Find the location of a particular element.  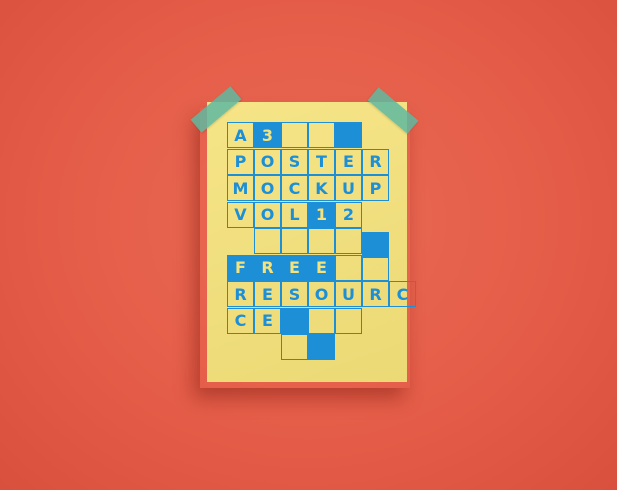

grid-cell: V is located at coordinates (240, 214).